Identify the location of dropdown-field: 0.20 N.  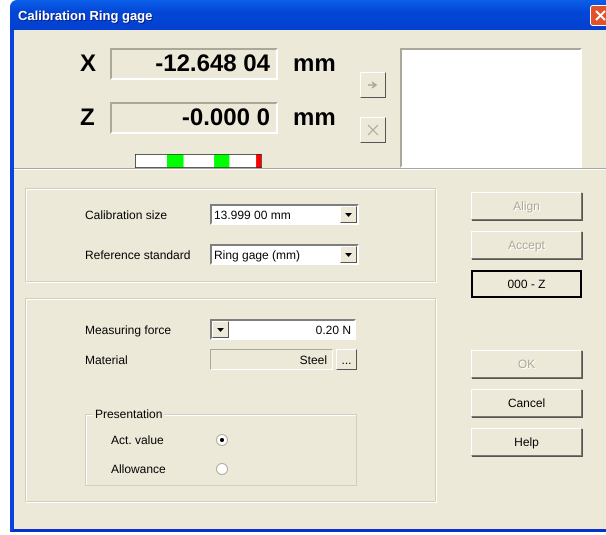
(283, 329).